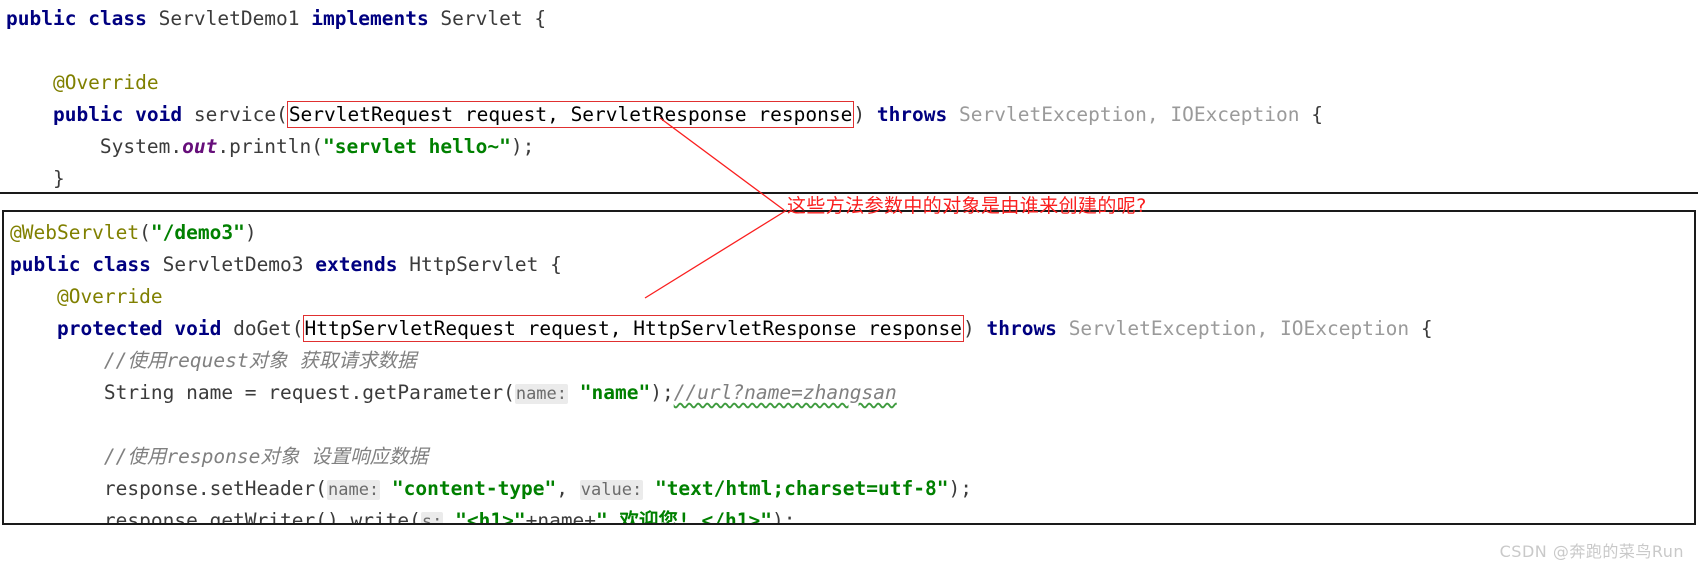 The image size is (1698, 570). Describe the element at coordinates (1129, 114) in the screenshot. I see `demo1-token: ServletException, IOException` at that location.